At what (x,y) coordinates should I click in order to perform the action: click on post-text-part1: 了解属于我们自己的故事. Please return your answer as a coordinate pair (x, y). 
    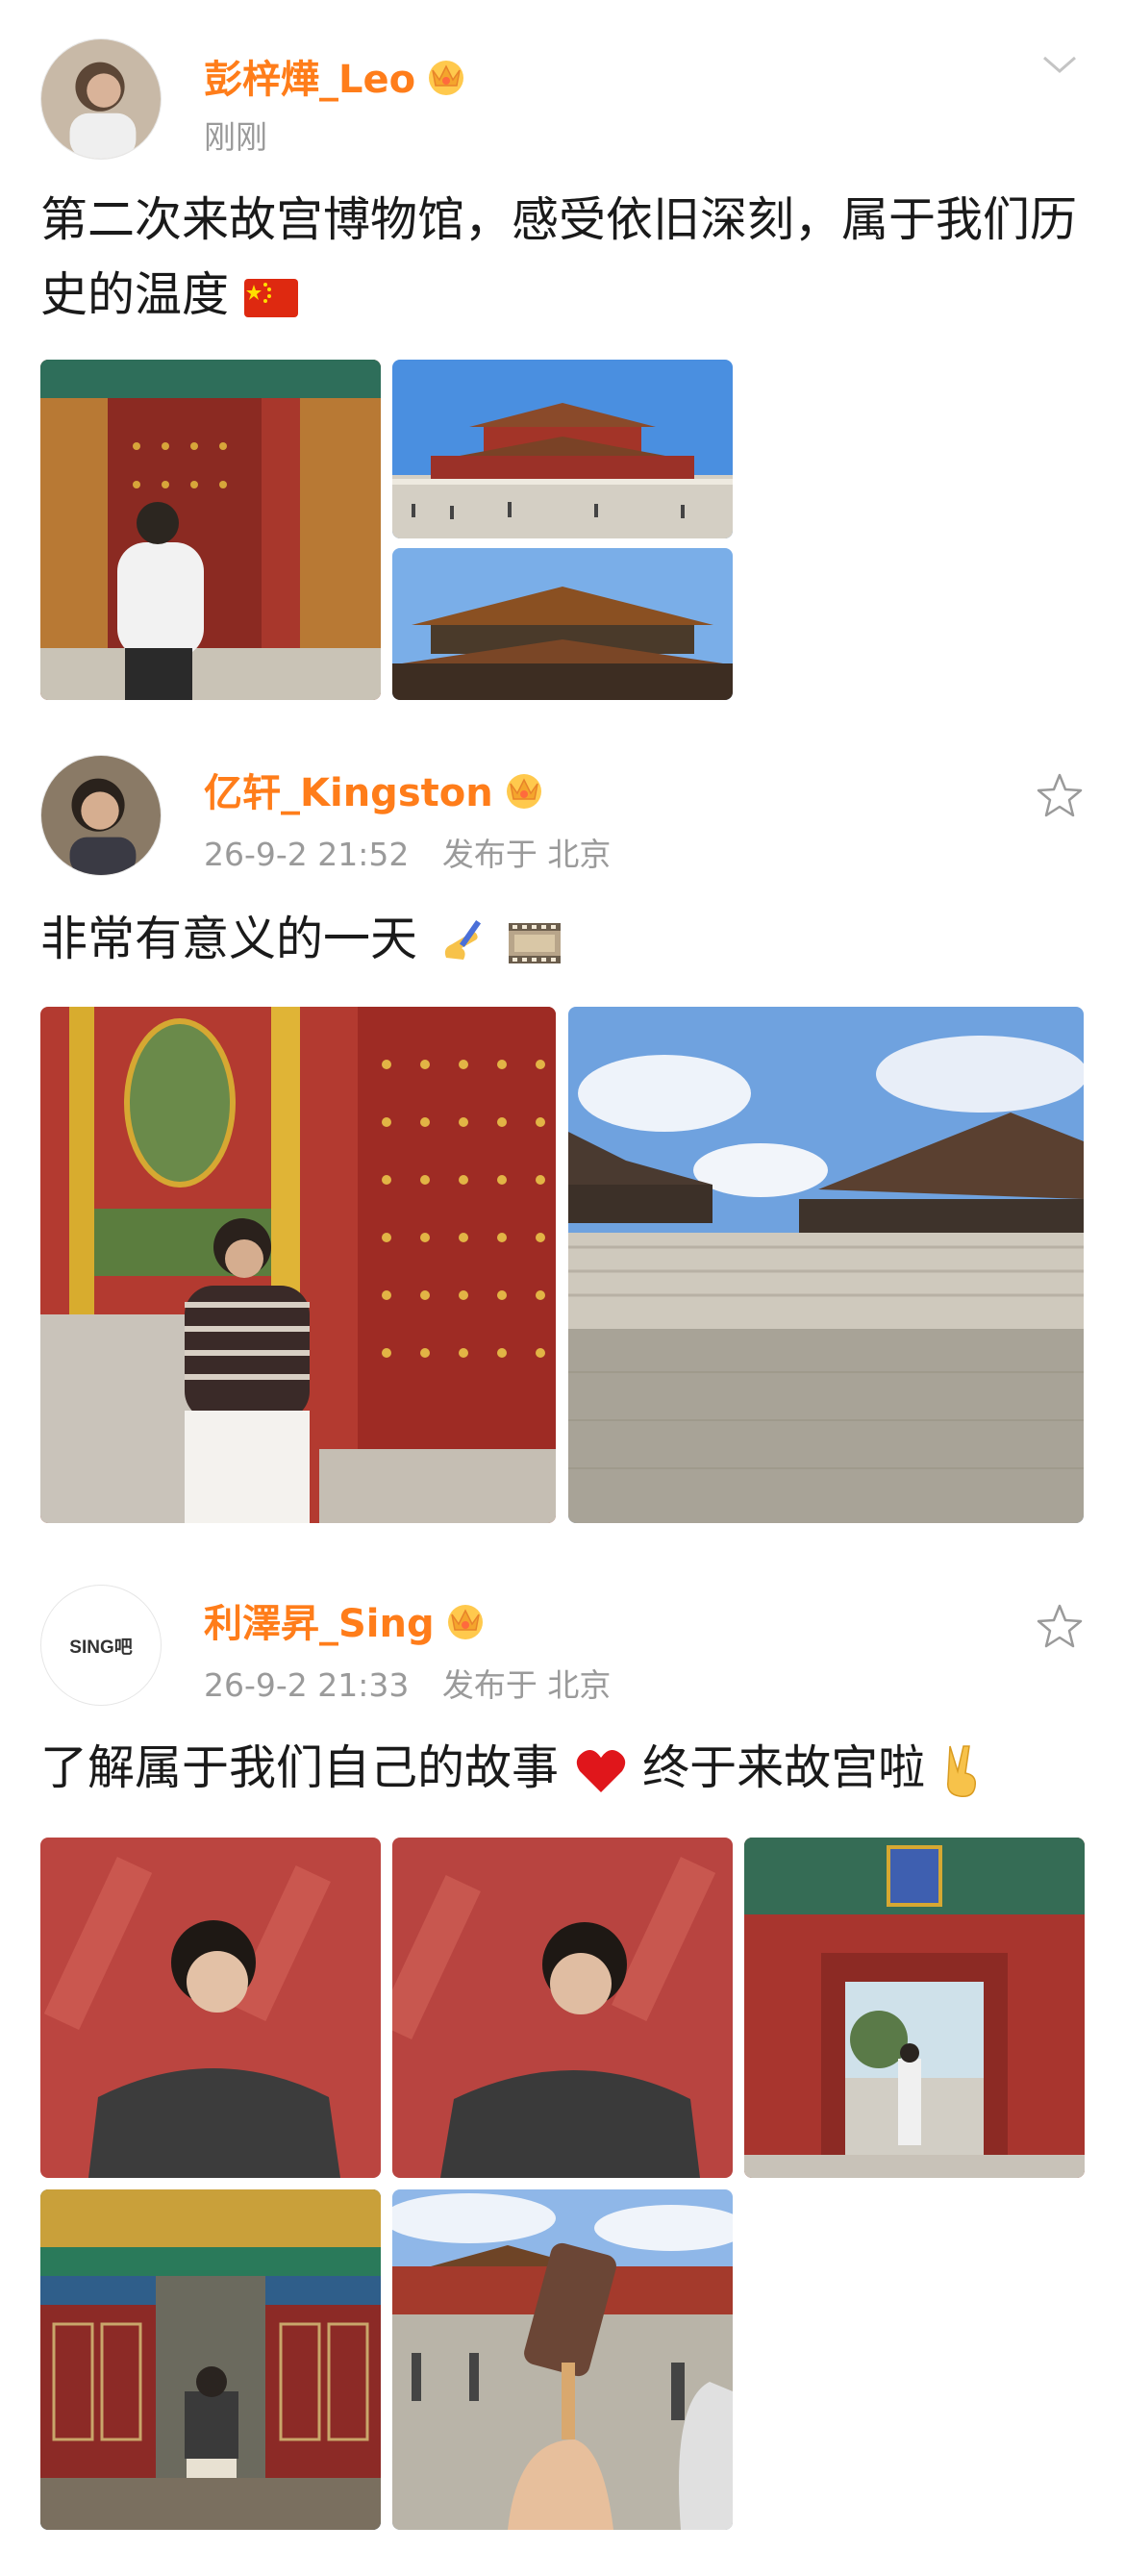
    Looking at the image, I should click on (300, 1767).